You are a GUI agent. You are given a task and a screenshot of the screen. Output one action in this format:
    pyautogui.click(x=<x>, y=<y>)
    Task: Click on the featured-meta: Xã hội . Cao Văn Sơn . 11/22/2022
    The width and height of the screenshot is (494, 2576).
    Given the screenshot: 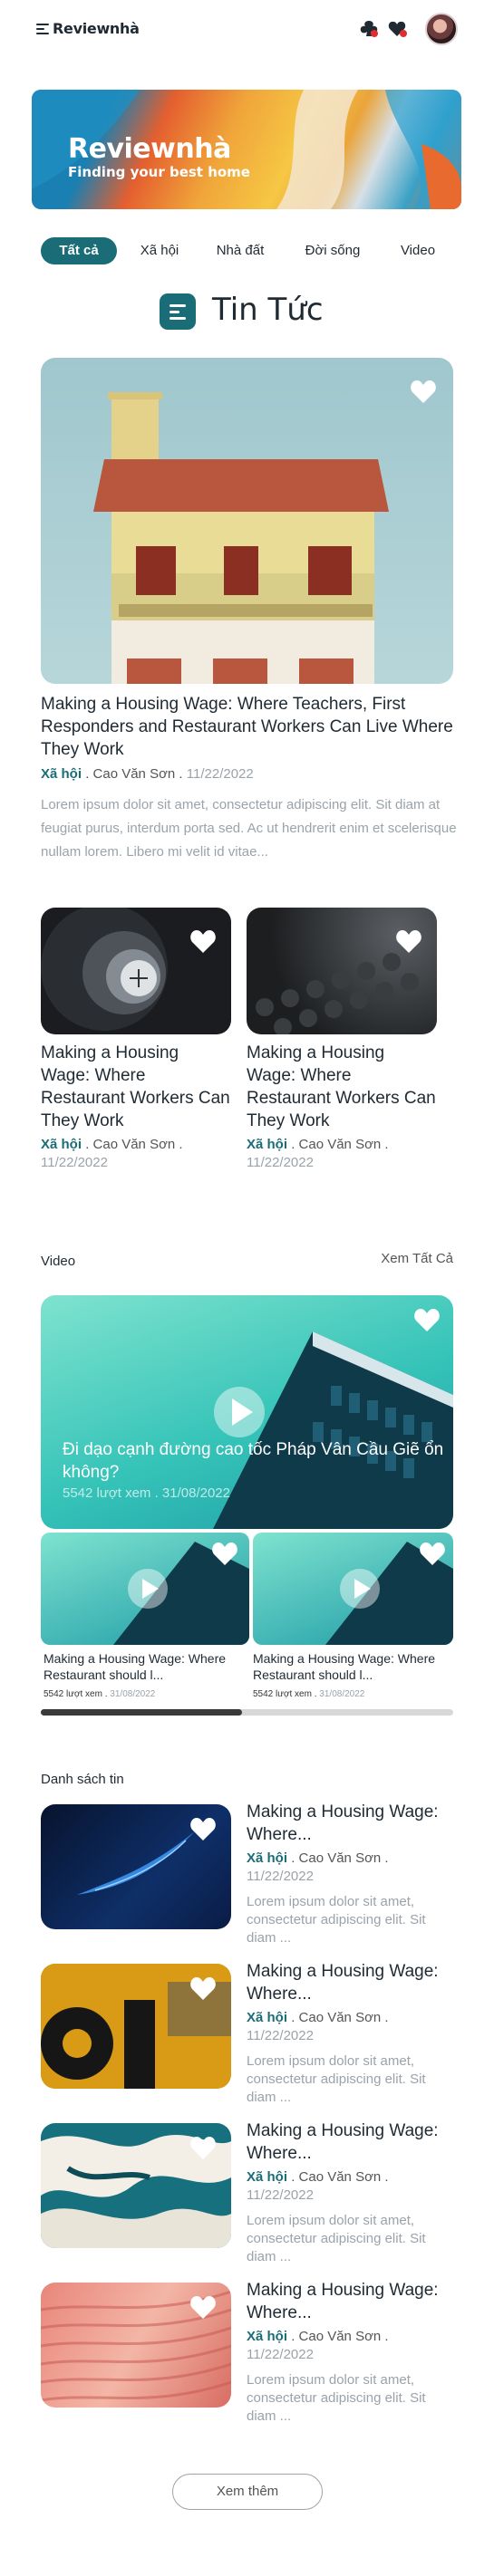 What is the action you would take?
    pyautogui.click(x=249, y=774)
    